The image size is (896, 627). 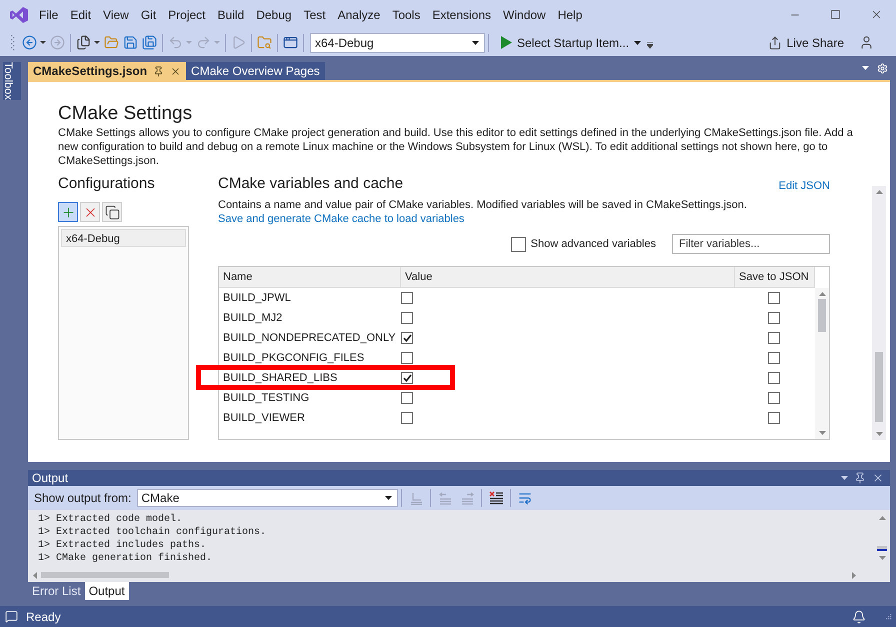 What do you see at coordinates (12, 81) in the screenshot?
I see `side-tab: Toolbox` at bounding box center [12, 81].